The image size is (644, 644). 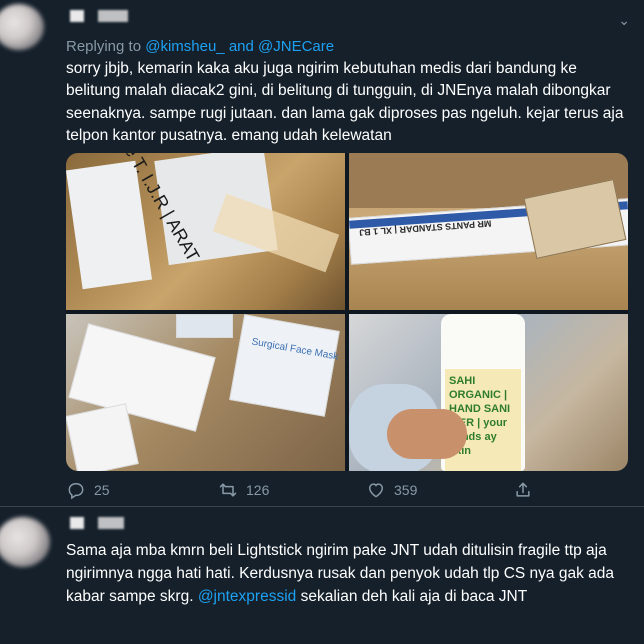 I want to click on hand, so click(x=427, y=434).